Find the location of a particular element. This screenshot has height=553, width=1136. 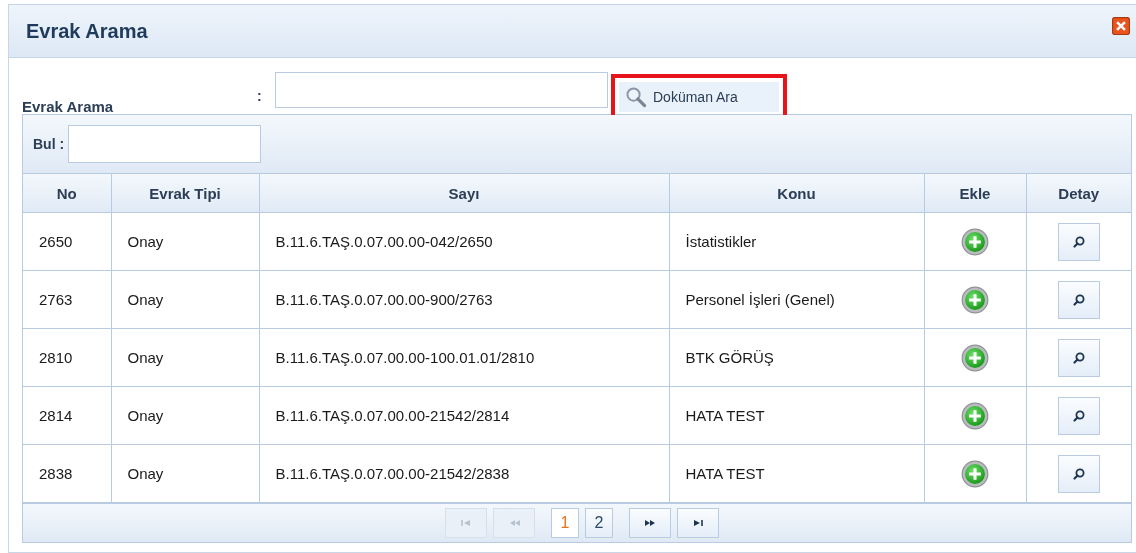

column-header: Sayı is located at coordinates (464, 193).